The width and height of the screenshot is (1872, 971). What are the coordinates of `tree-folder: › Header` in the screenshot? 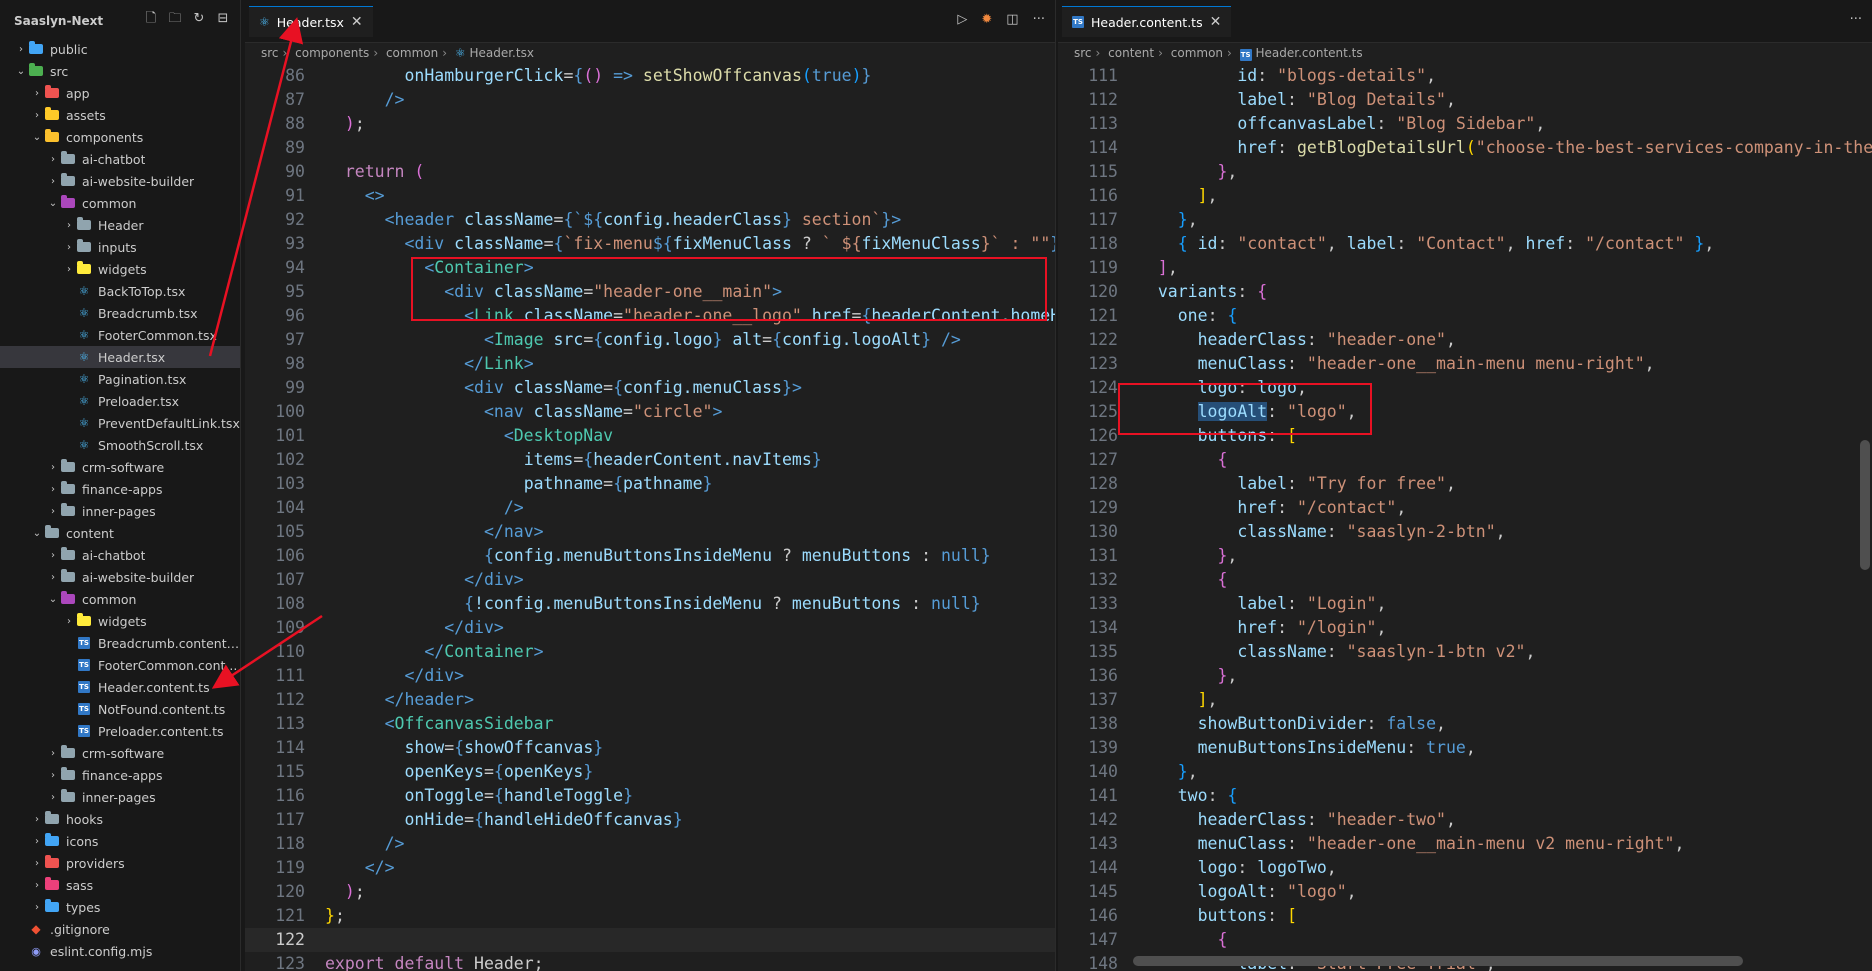 It's located at (120, 225).